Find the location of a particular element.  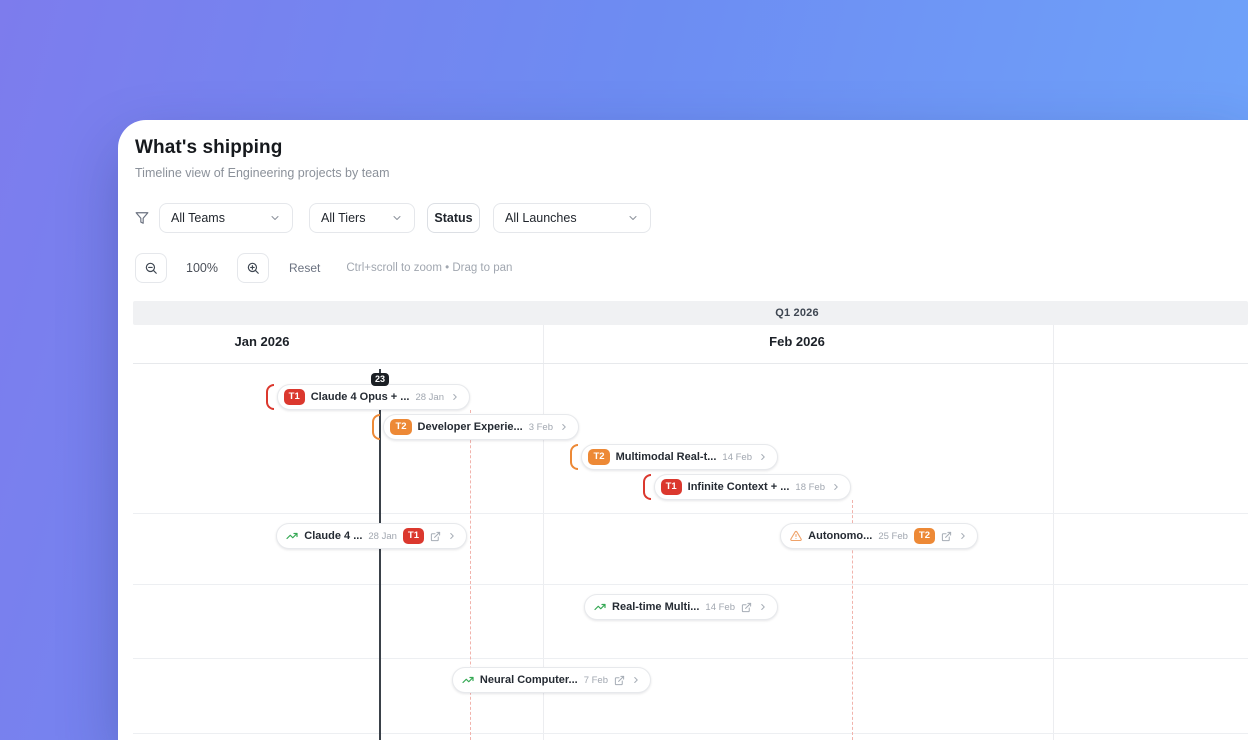

month-label-jan: Jan 2026 is located at coordinates (262, 341).